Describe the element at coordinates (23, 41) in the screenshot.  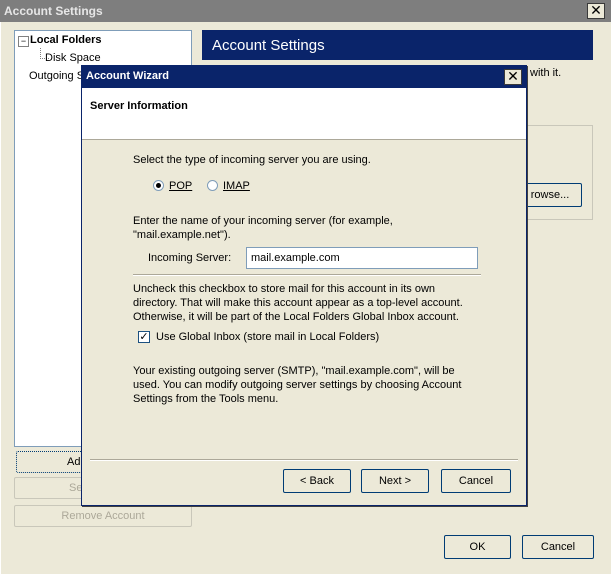
I see `collapse-icon: −` at that location.